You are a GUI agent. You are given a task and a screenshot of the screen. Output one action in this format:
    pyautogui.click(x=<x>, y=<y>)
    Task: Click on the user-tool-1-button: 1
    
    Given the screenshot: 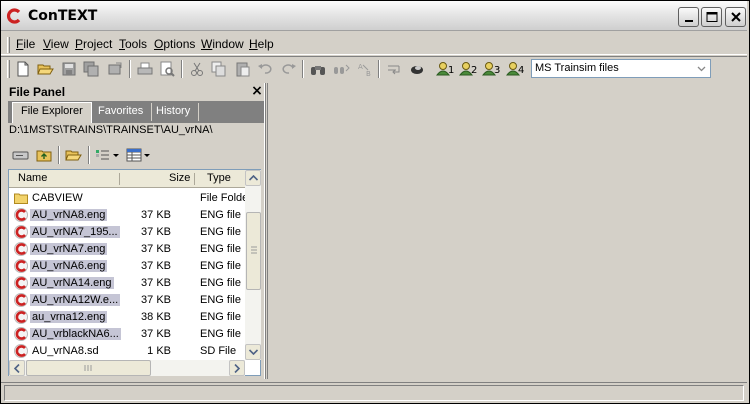 What is the action you would take?
    pyautogui.click(x=445, y=69)
    